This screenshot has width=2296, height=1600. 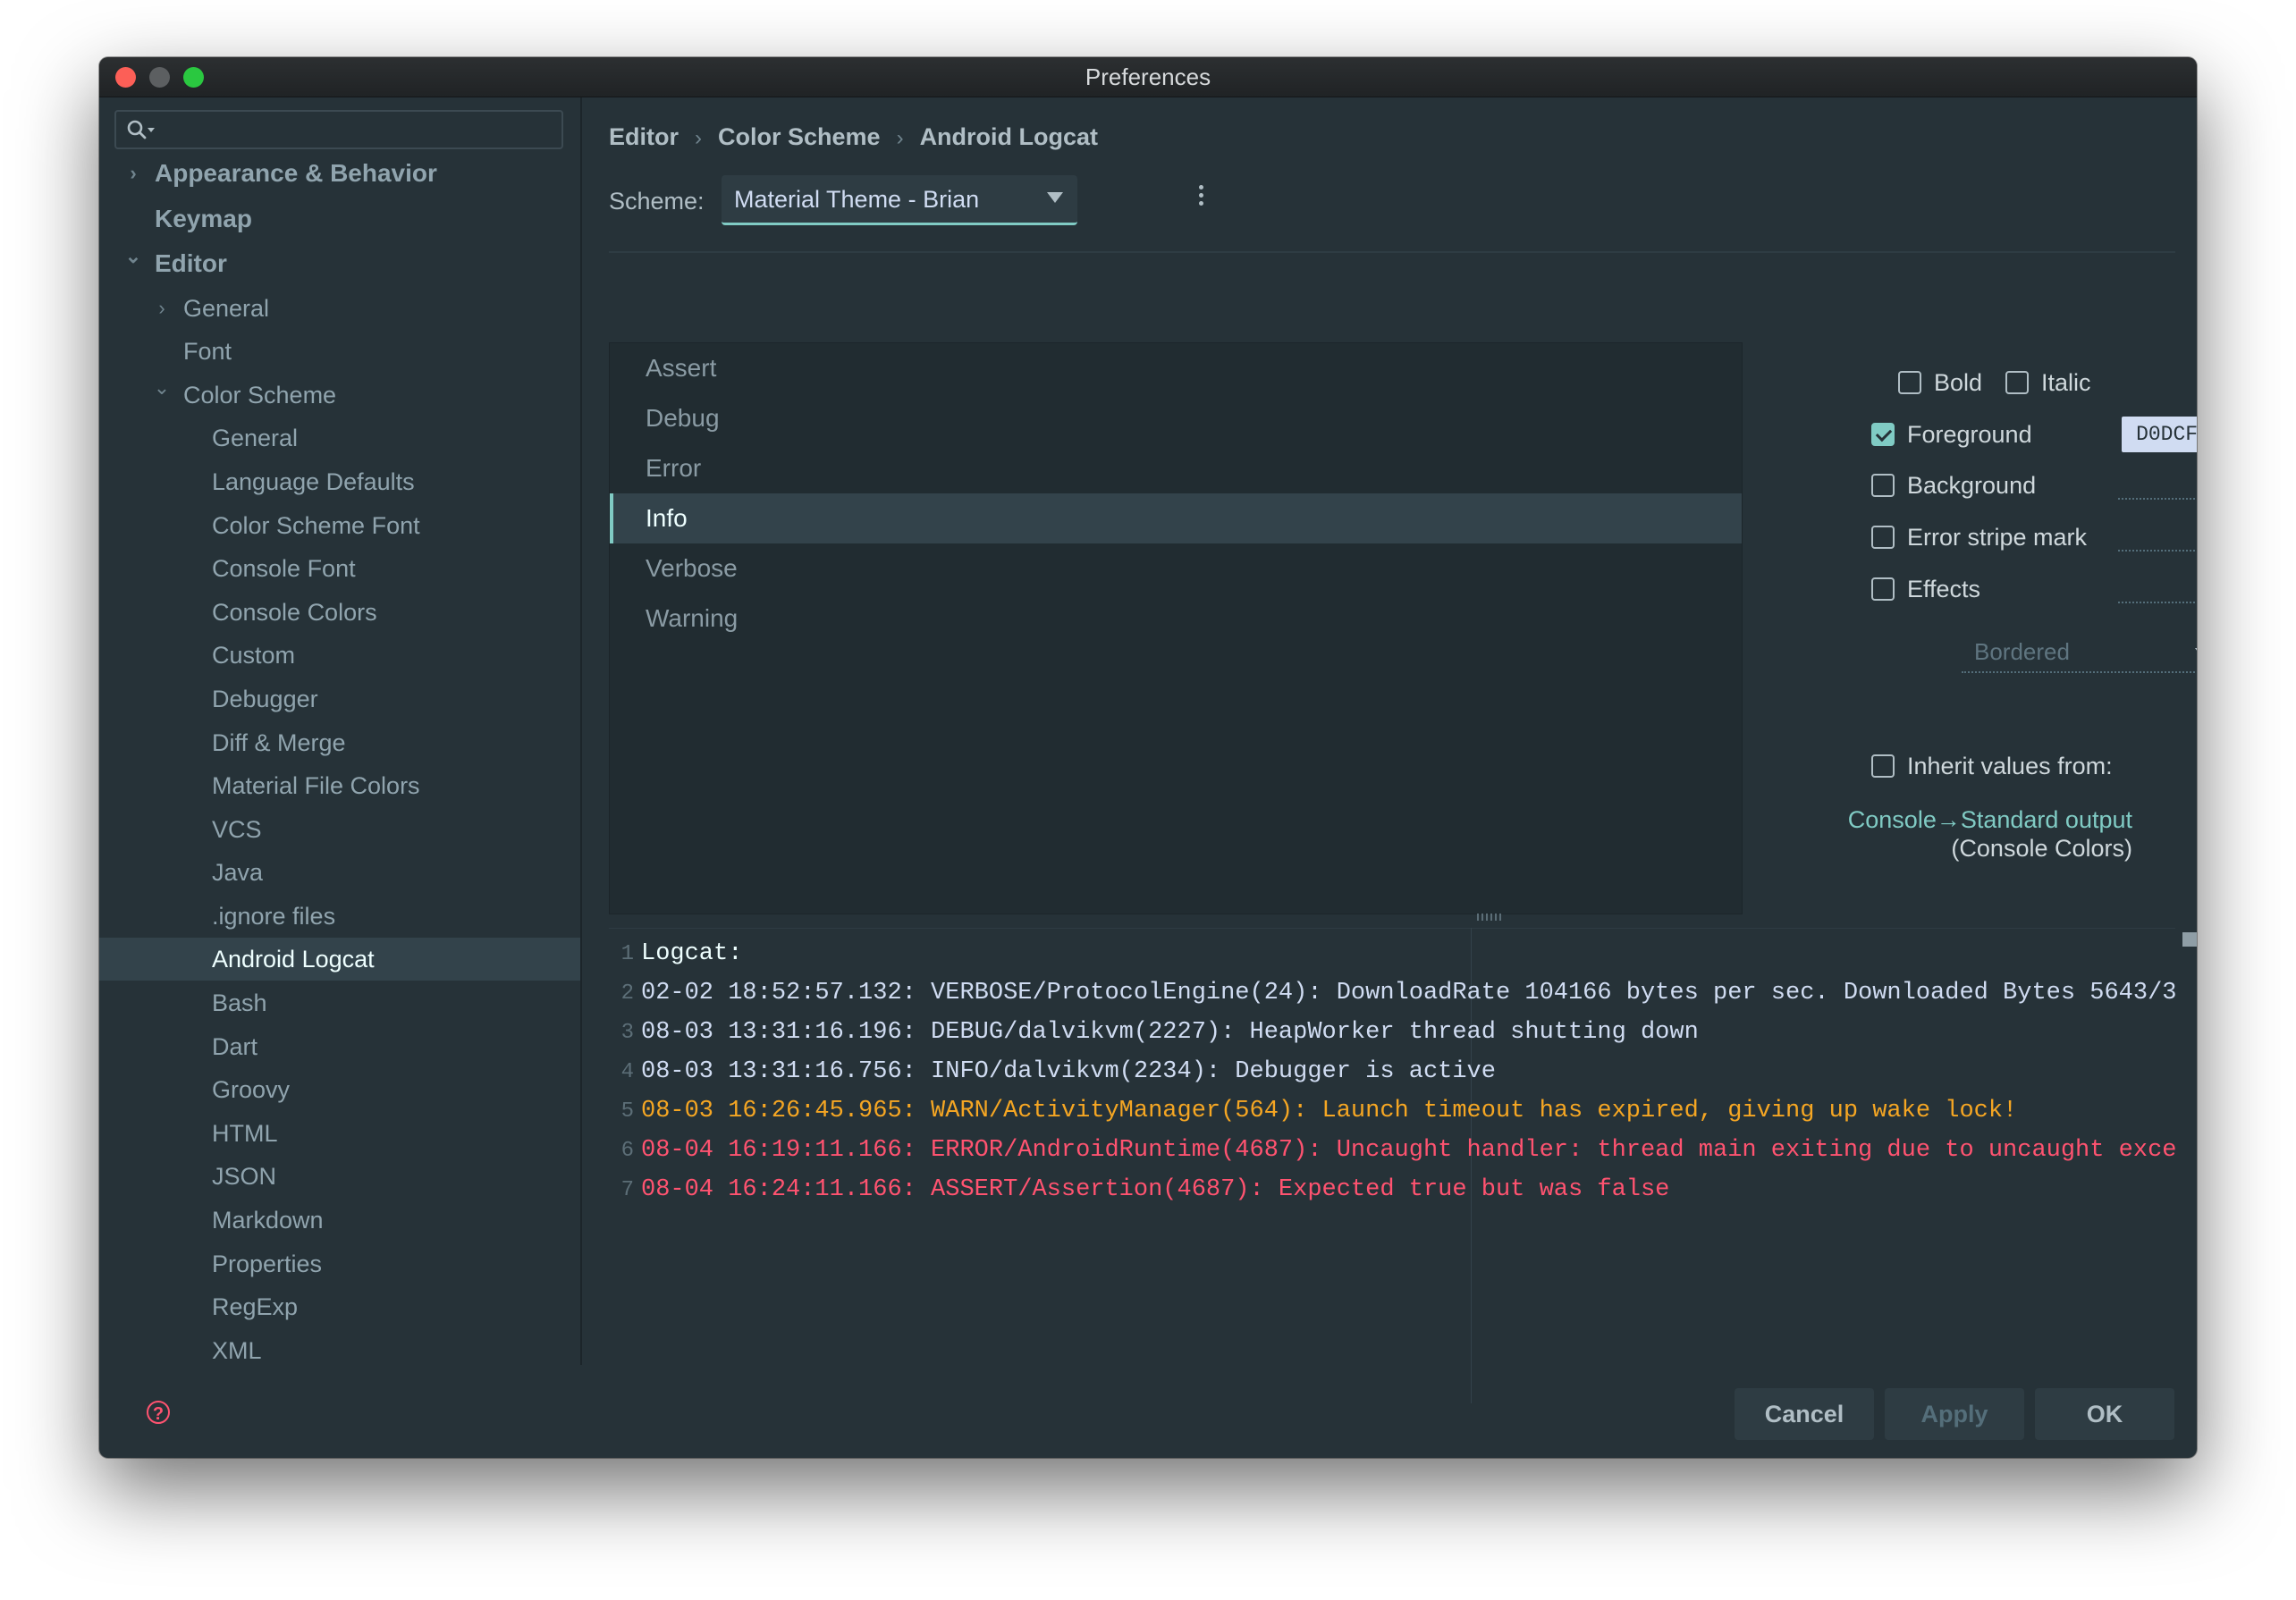 I want to click on effects-label: Effects, so click(x=1944, y=589).